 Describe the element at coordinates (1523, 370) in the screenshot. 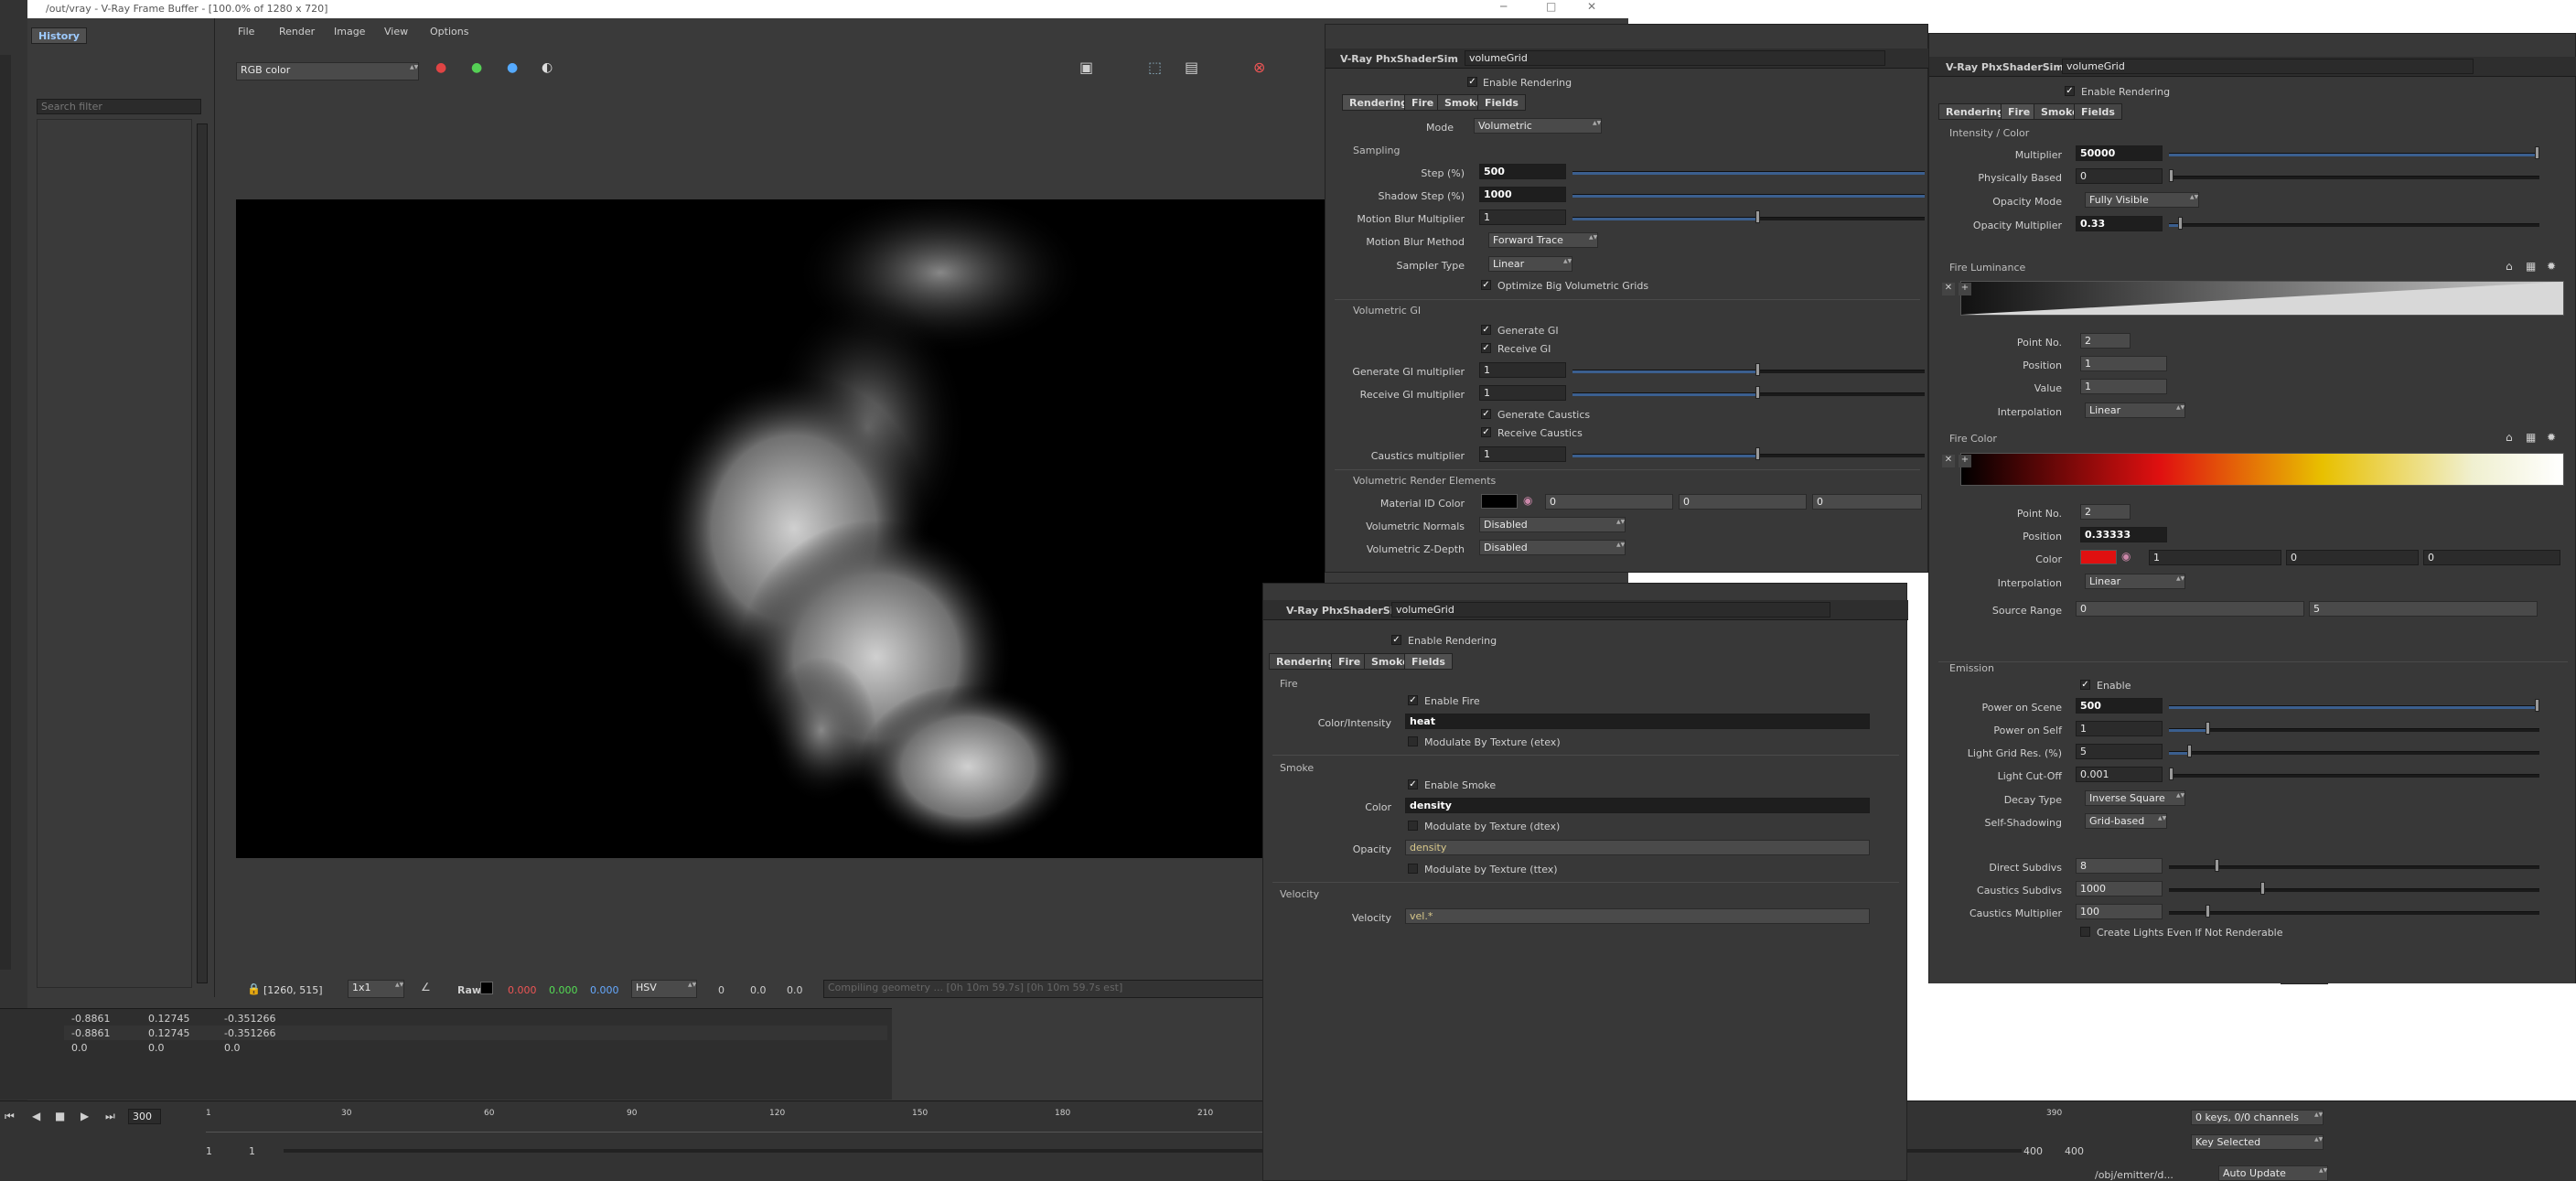

I see `gen-gi-mult-field: 1` at that location.